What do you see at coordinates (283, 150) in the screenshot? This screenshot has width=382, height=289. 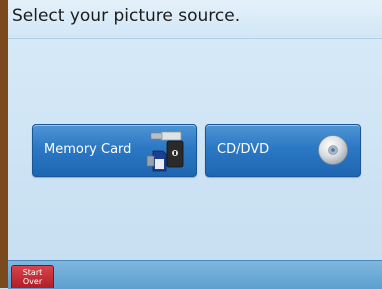 I see `cd-dvd-button: CD/DVD` at bounding box center [283, 150].